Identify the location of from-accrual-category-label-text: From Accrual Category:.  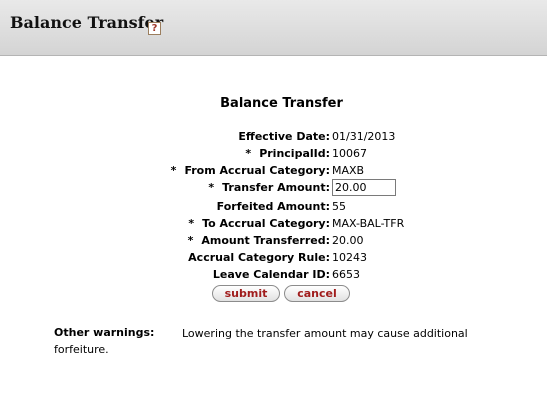
(257, 170).